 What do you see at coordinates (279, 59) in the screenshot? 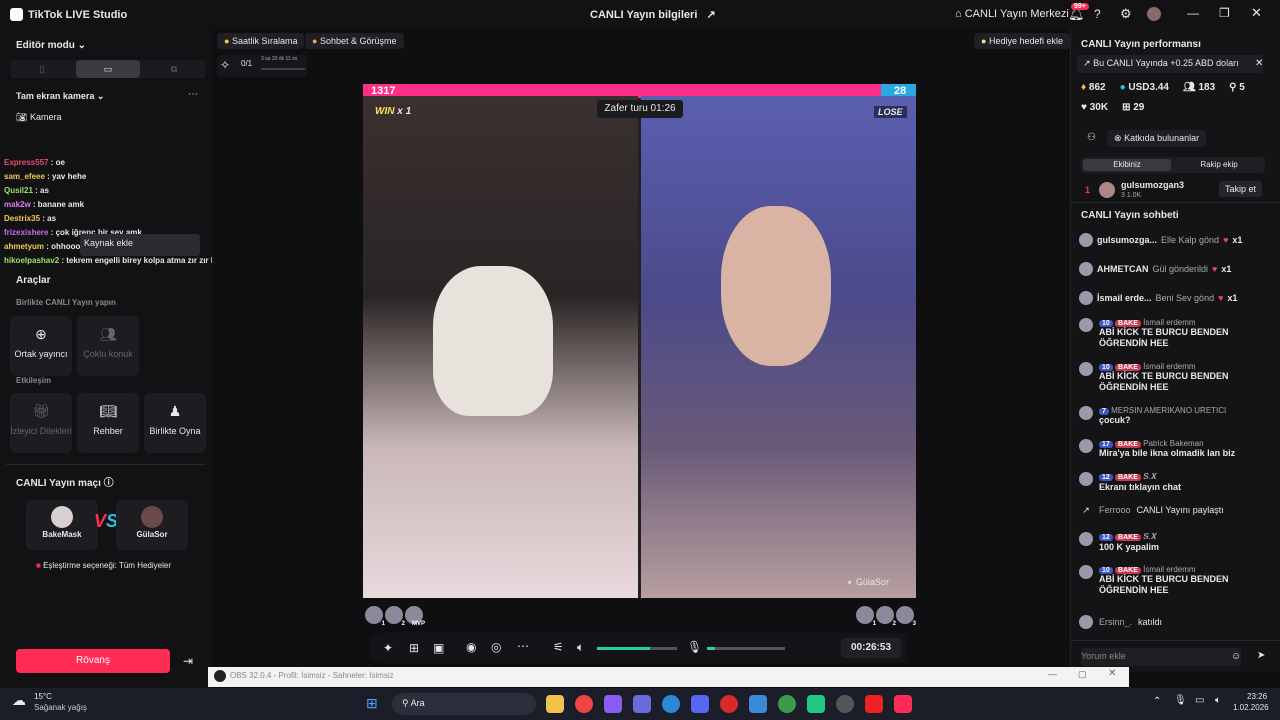
I see `goal-time: 3 sa 33 dk 11 sn` at bounding box center [279, 59].